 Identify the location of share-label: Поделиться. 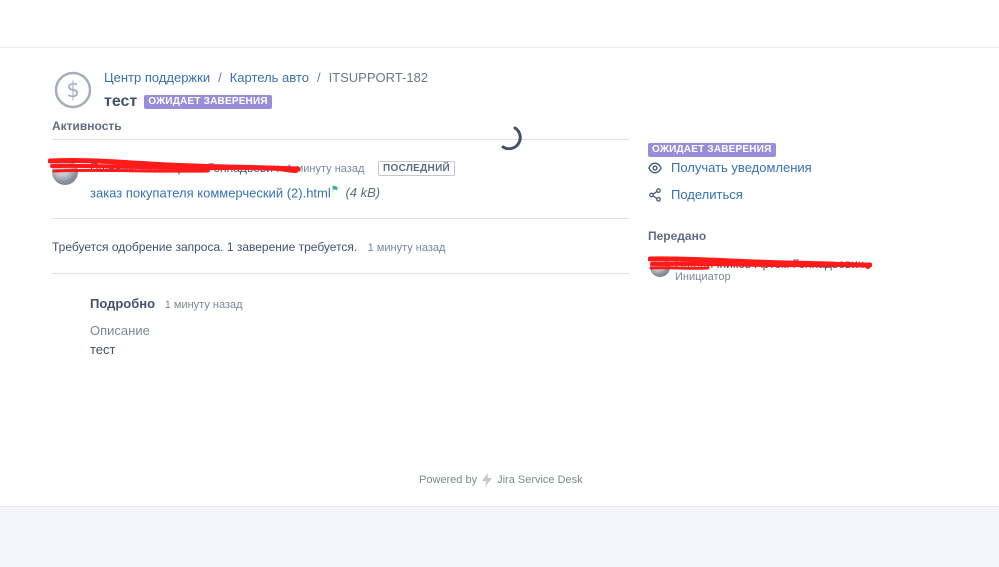
(707, 194).